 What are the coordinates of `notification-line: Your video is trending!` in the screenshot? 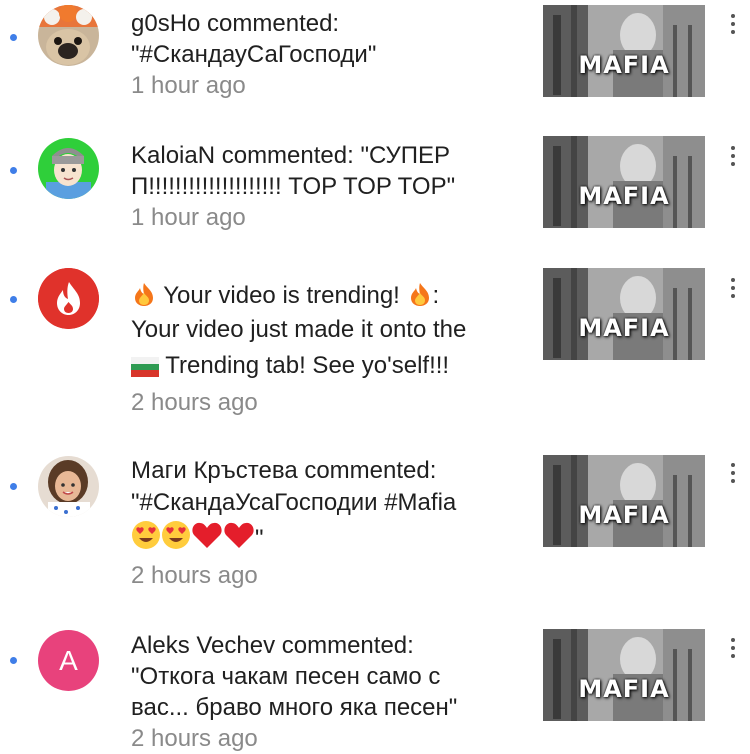 It's located at (281, 295).